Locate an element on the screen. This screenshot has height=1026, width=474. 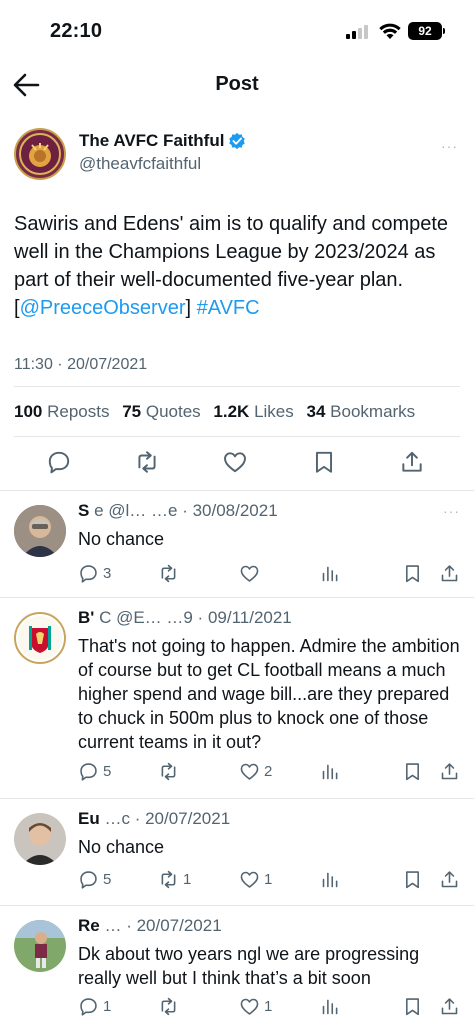
repost-button: 1 is located at coordinates (174, 879).